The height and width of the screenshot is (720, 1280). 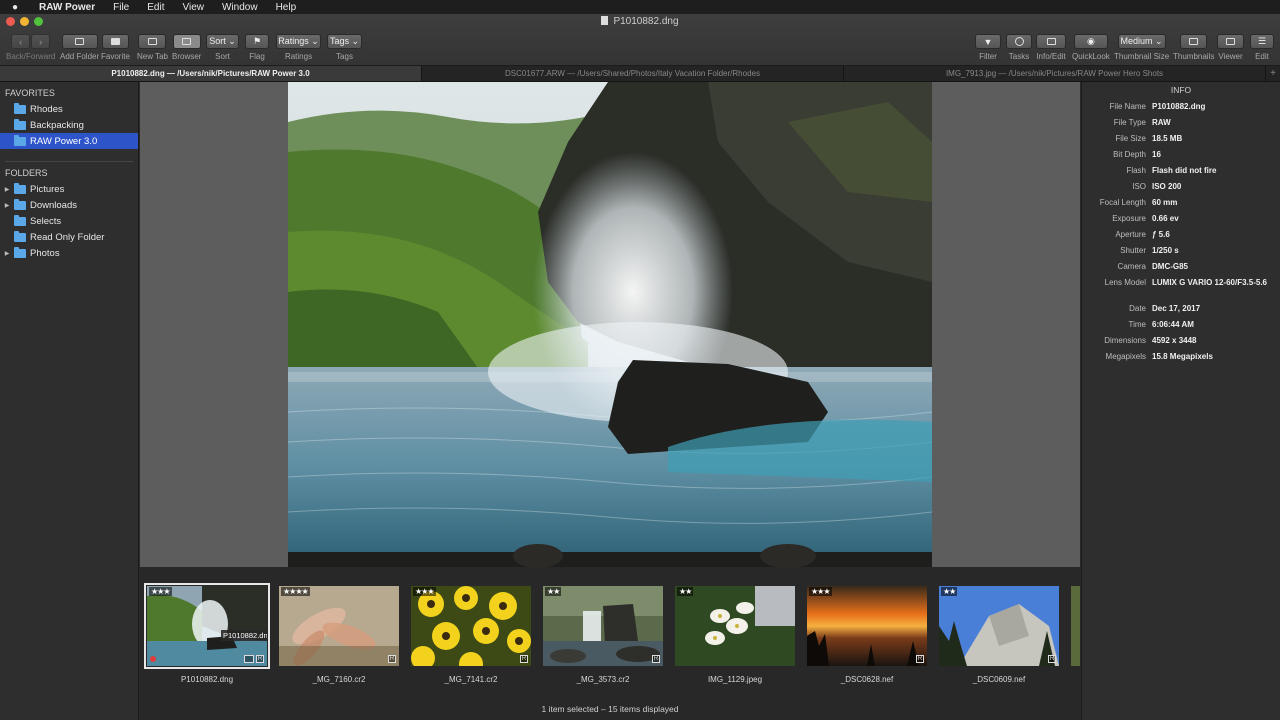 What do you see at coordinates (240, 7) in the screenshot?
I see `menu-window: Window` at bounding box center [240, 7].